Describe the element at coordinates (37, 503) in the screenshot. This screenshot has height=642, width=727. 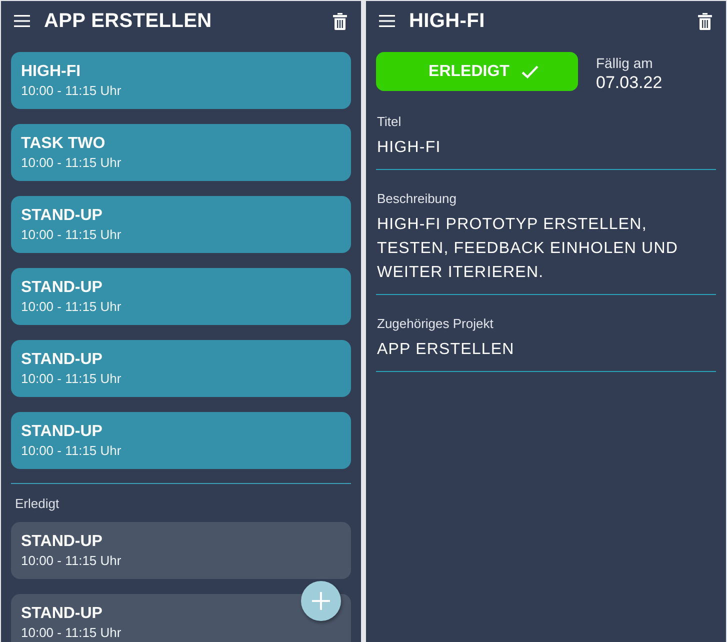
I see `section-heading: Erledigt` at that location.